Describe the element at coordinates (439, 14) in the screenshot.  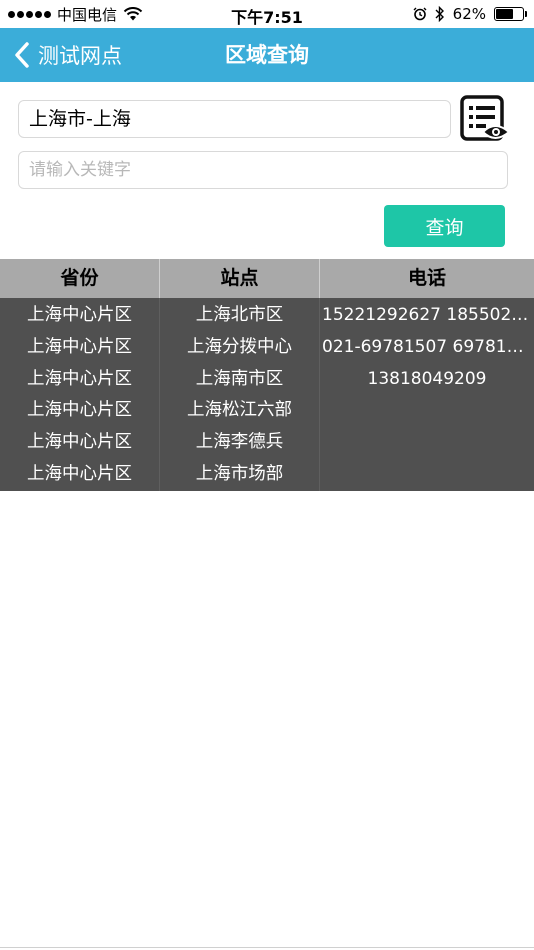
I see `bluetooth-icon` at that location.